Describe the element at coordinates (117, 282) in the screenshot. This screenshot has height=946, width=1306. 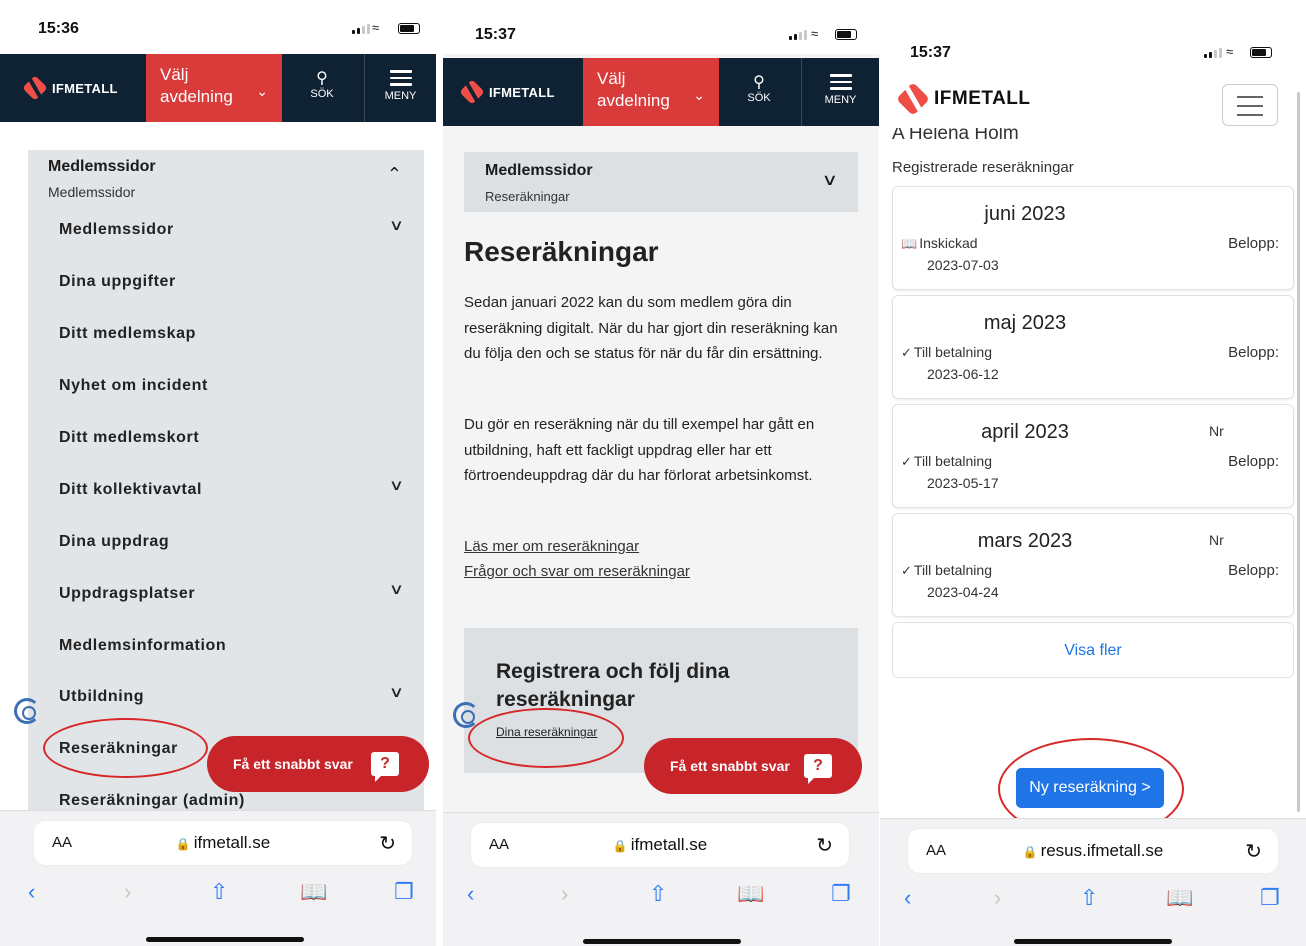
I see `menu-item-dina-uppgifter: Dina uppgifter` at that location.